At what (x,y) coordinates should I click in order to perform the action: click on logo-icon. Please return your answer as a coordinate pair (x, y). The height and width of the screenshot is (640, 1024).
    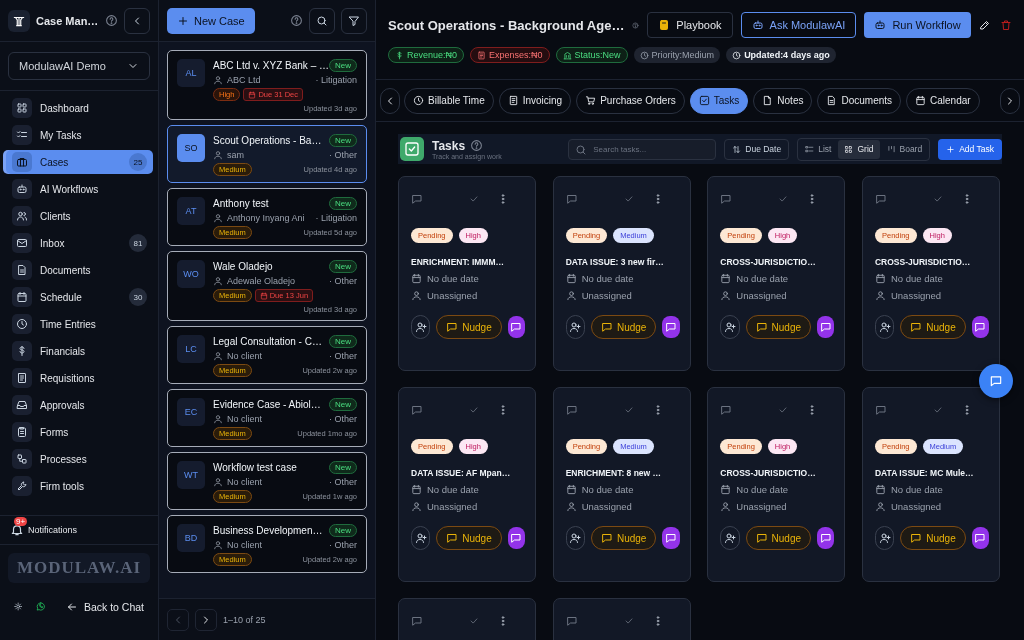
    Looking at the image, I should click on (19, 20).